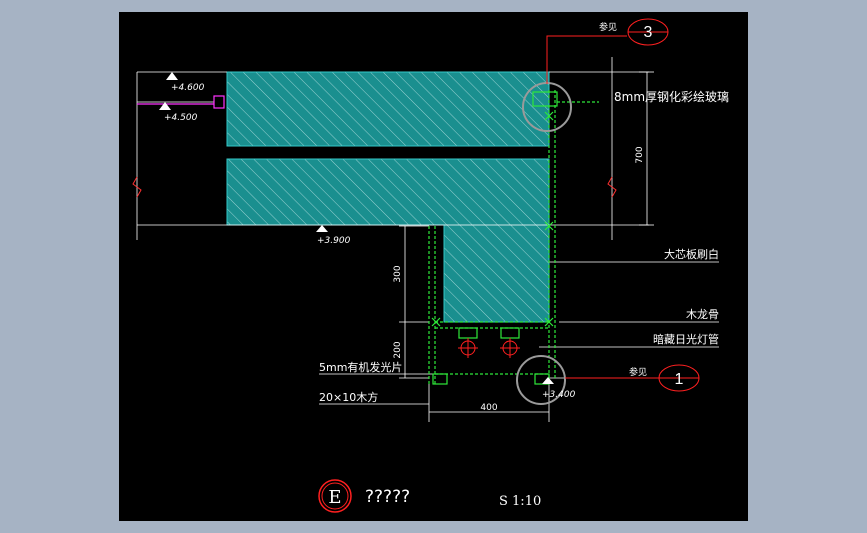 The image size is (867, 533). I want to click on detail-name: ?????, so click(387, 497).